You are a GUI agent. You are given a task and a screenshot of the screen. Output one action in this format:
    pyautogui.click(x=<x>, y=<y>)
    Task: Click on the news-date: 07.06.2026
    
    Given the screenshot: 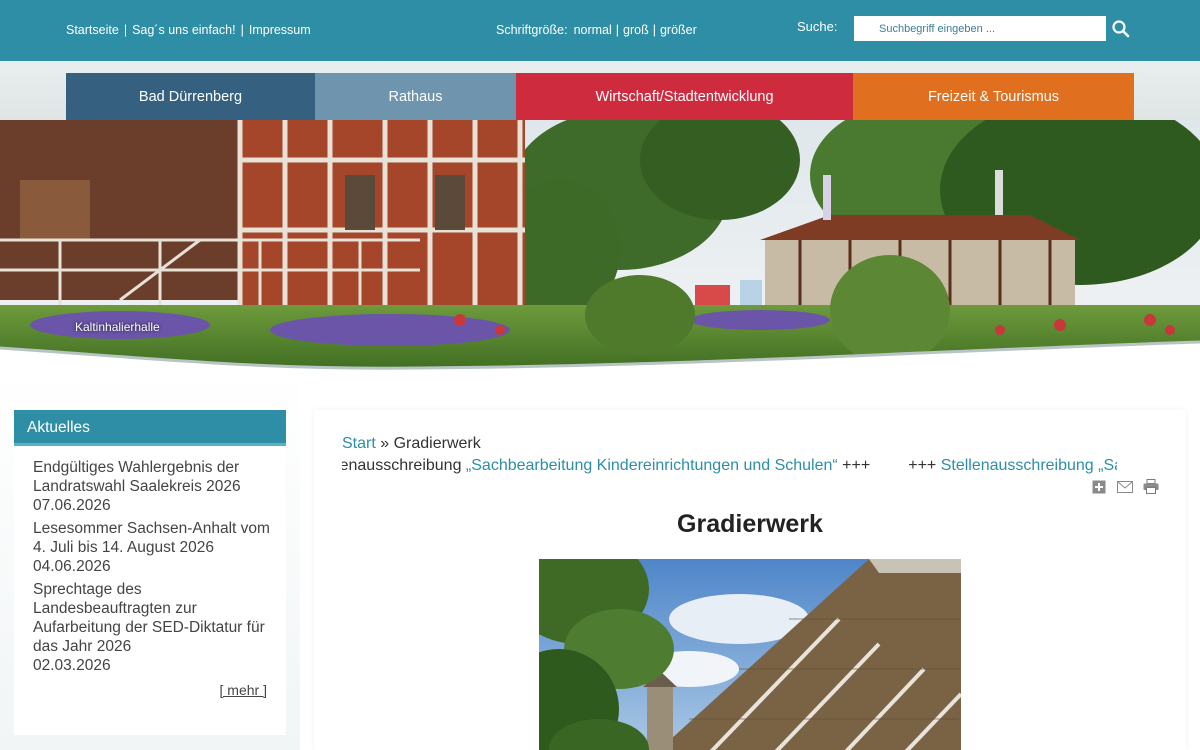 What is the action you would take?
    pyautogui.click(x=72, y=505)
    